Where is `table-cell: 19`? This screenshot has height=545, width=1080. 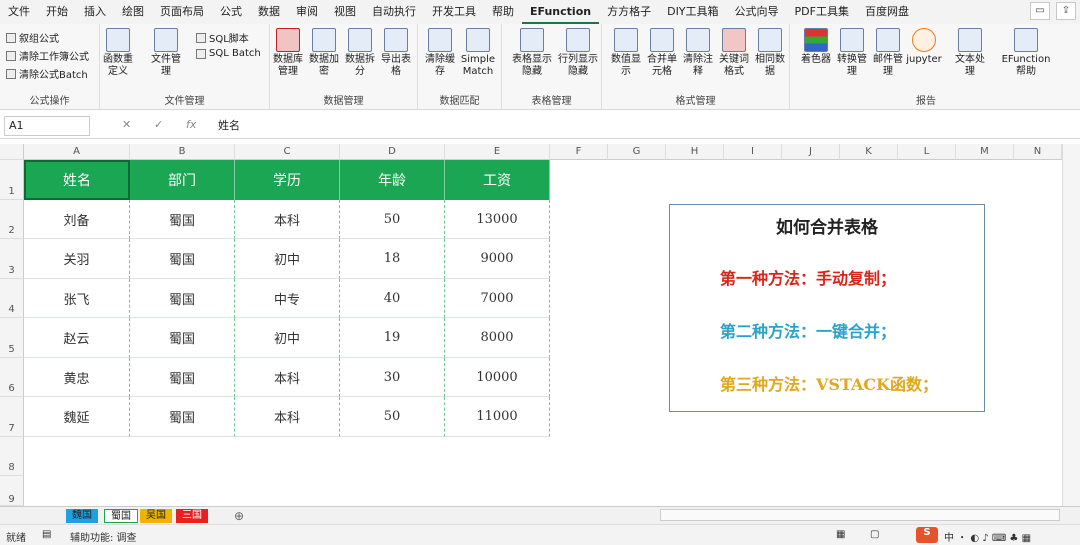
table-cell: 19 is located at coordinates (392, 338).